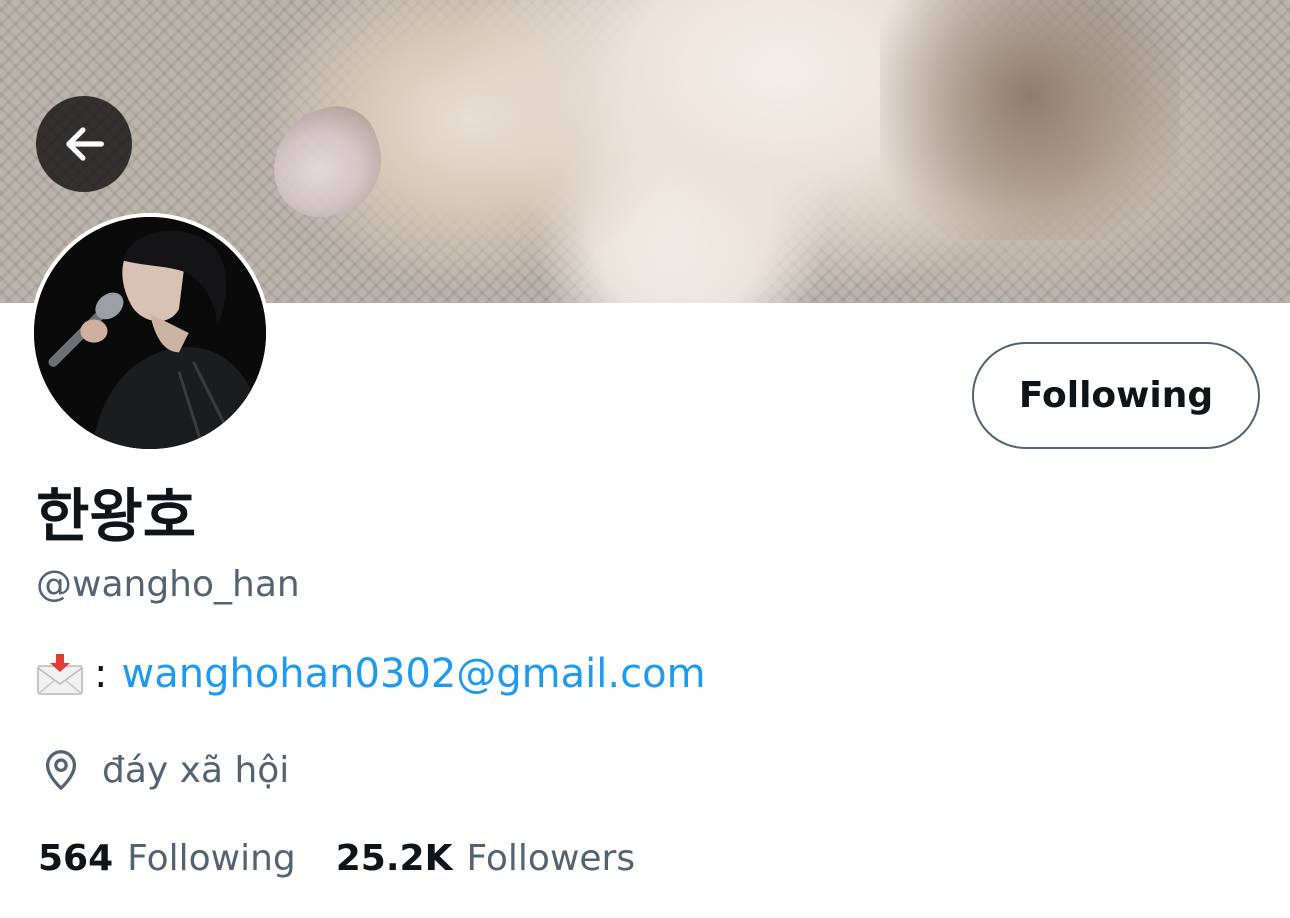  Describe the element at coordinates (76, 858) in the screenshot. I see `following-count: 564` at that location.